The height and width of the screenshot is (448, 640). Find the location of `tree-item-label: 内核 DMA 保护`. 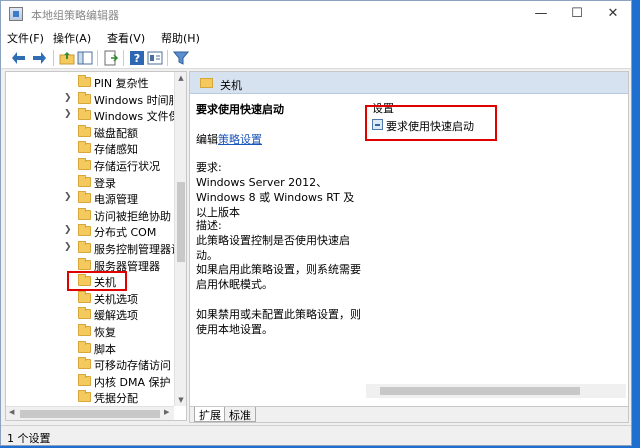

tree-item-label: 内核 DMA 保护 is located at coordinates (132, 382).